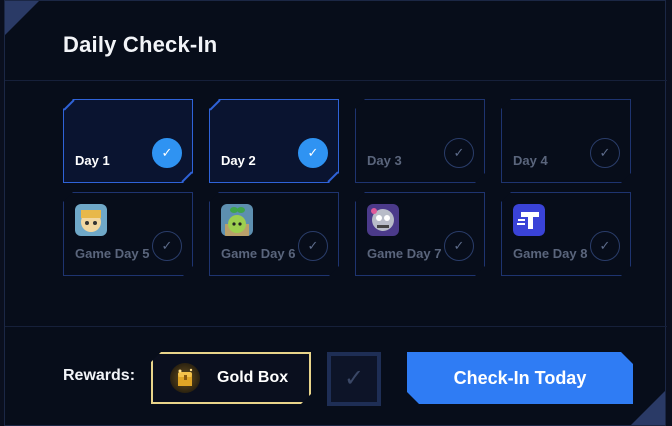 The height and width of the screenshot is (426, 672). I want to click on day-card-4: Day 4 ✓, so click(566, 141).